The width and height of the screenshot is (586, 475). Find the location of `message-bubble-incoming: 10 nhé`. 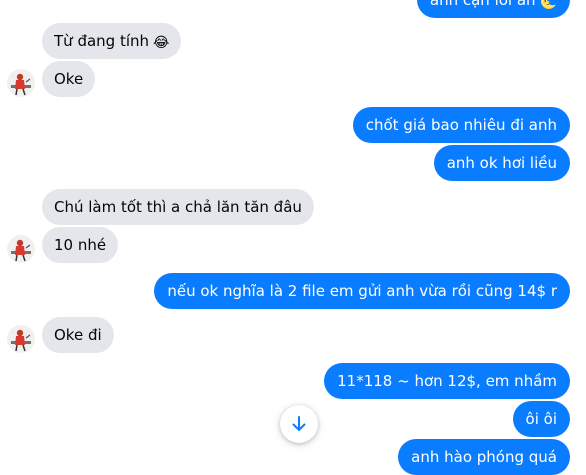

message-bubble-incoming: 10 nhé is located at coordinates (80, 245).